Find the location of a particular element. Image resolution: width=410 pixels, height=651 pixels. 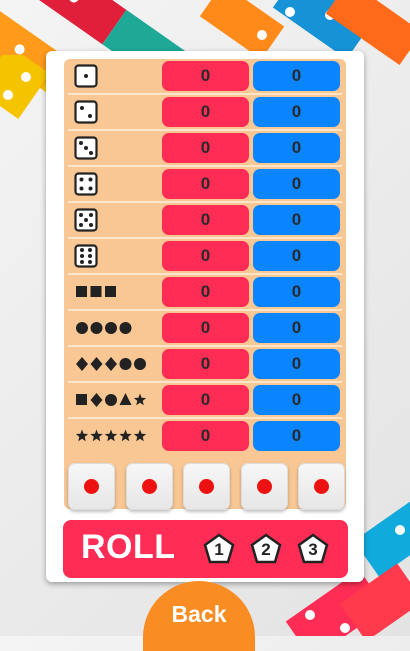

turn-number: 1 is located at coordinates (219, 549).